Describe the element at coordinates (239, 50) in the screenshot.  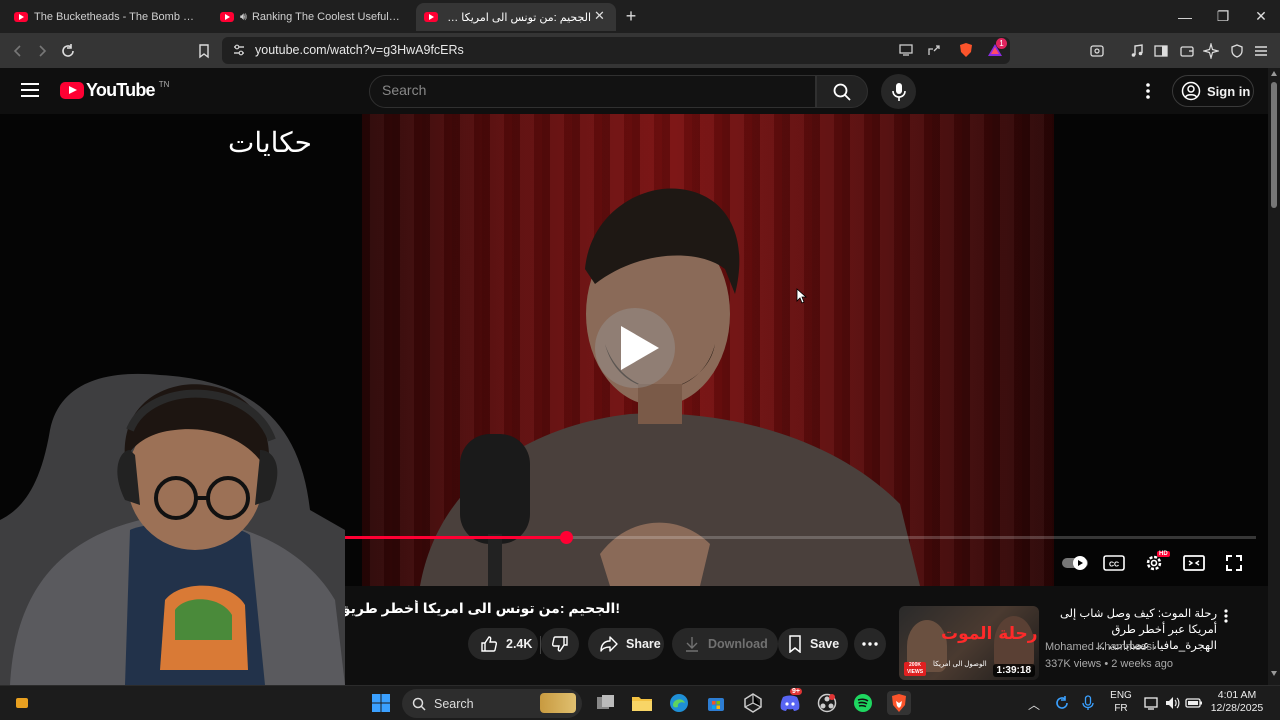
I see `site-settings-icon` at that location.